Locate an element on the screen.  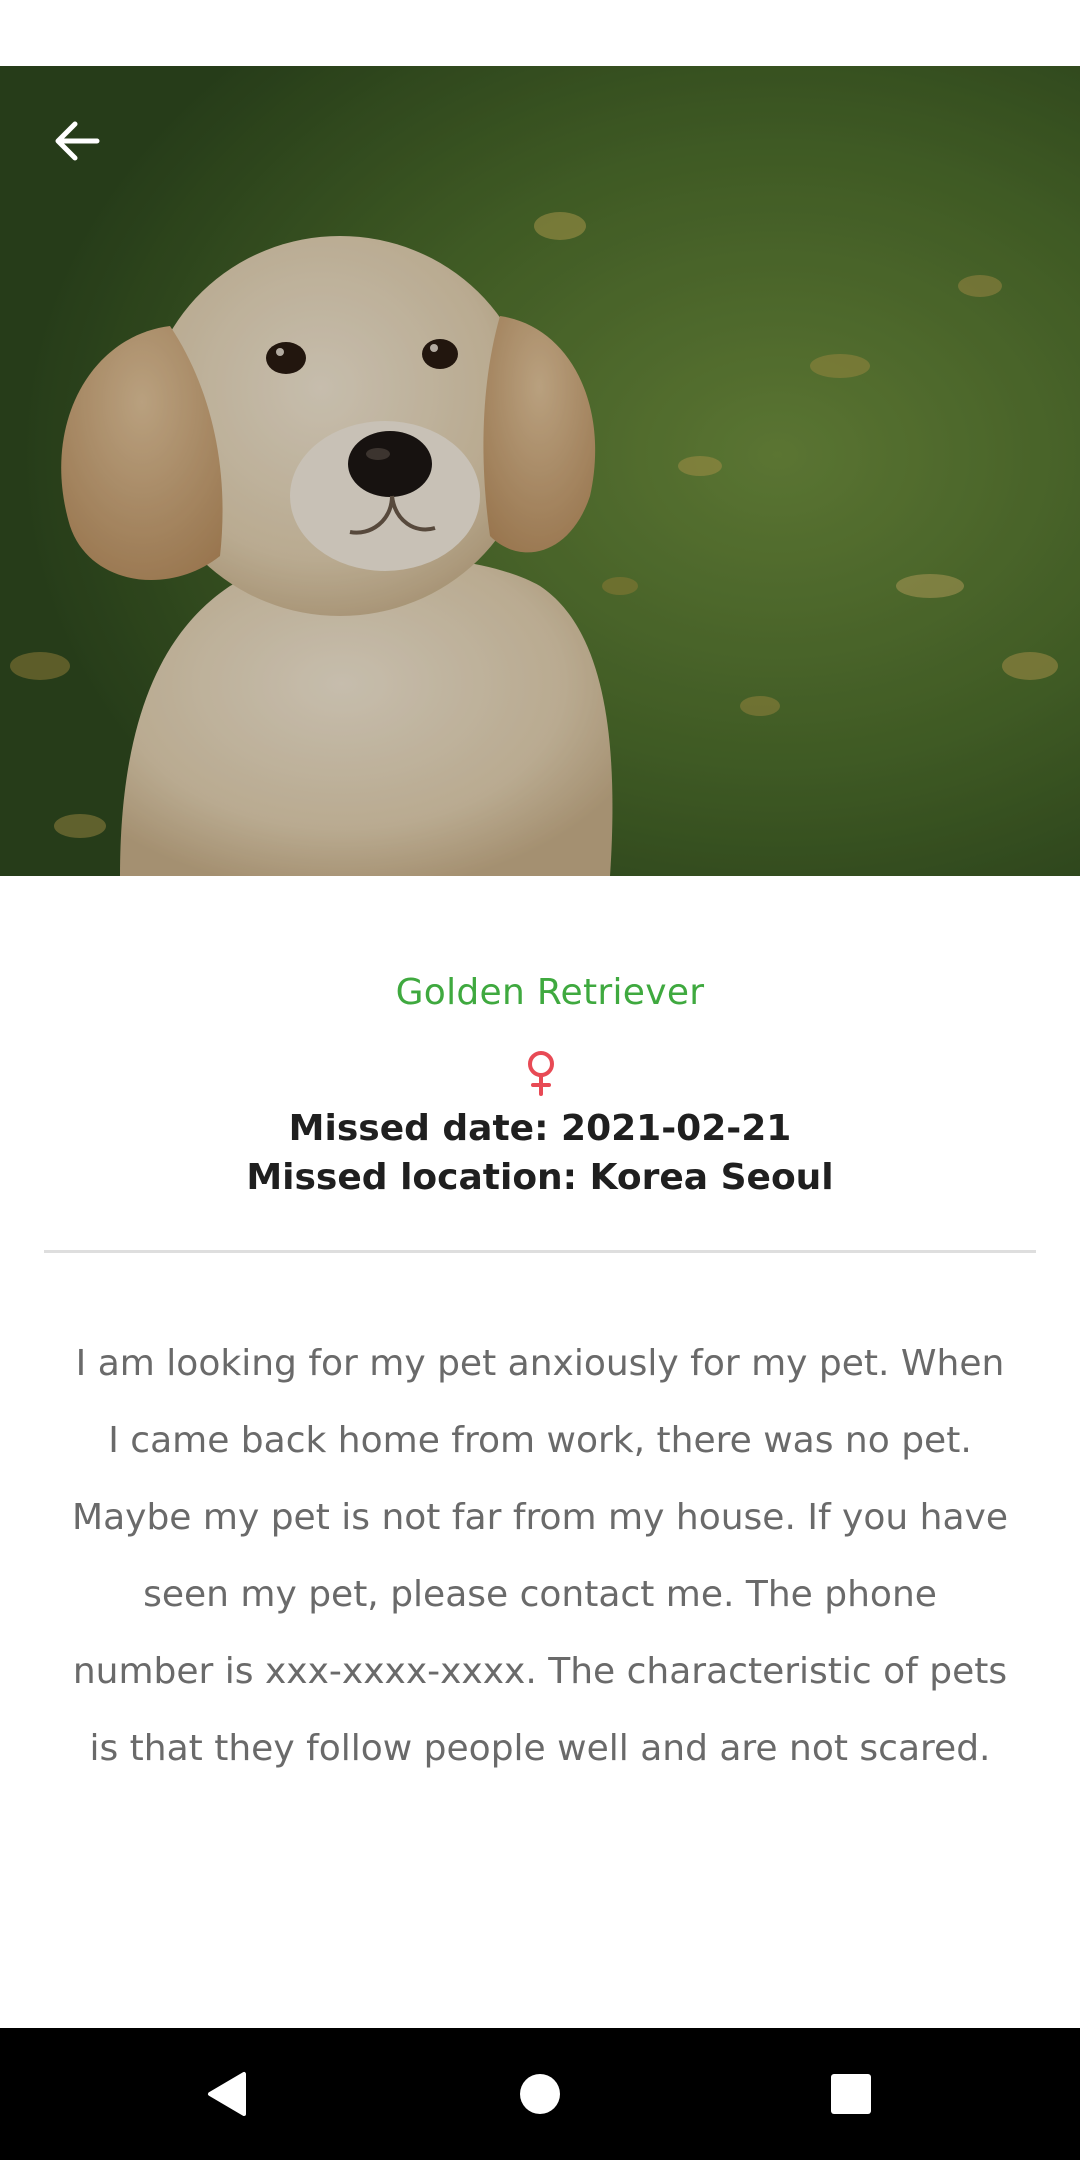
back-button is located at coordinates (77, 141).